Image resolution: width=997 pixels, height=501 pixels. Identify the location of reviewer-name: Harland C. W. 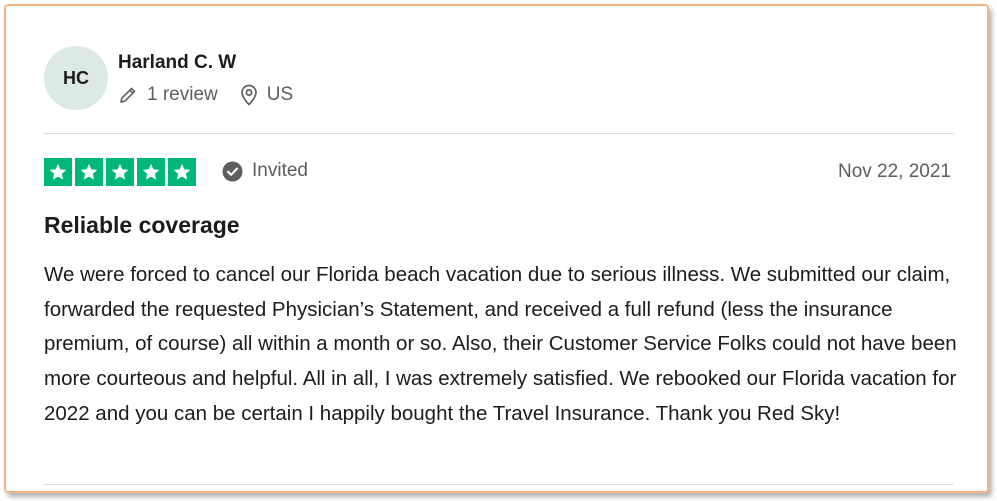
(177, 63).